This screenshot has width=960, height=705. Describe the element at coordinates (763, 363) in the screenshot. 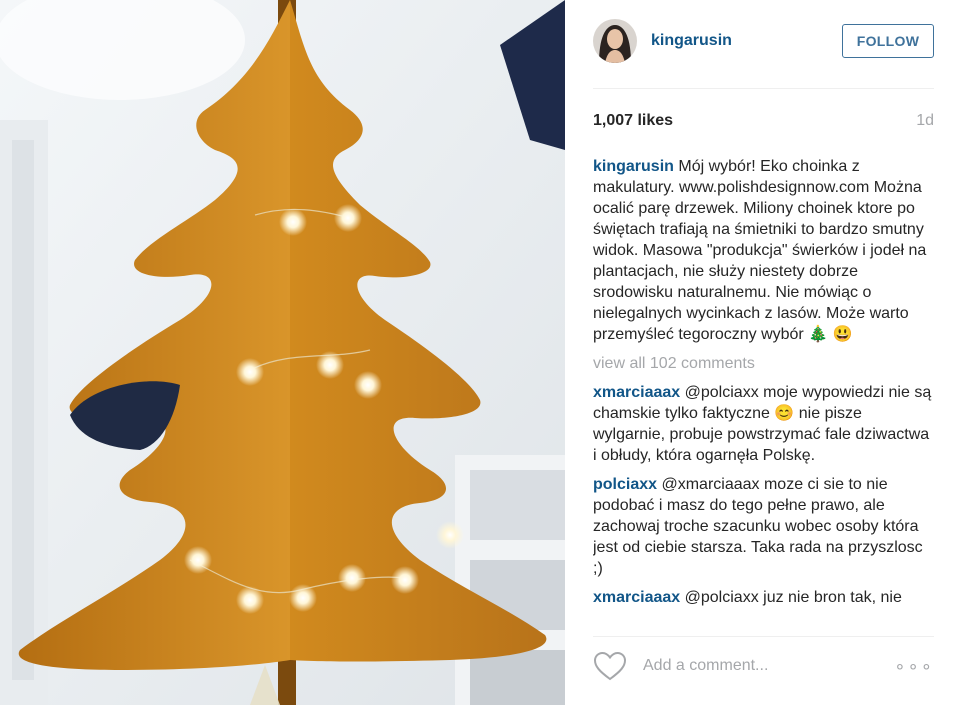

I see `view-all-comments-link: view all 102 comments` at that location.